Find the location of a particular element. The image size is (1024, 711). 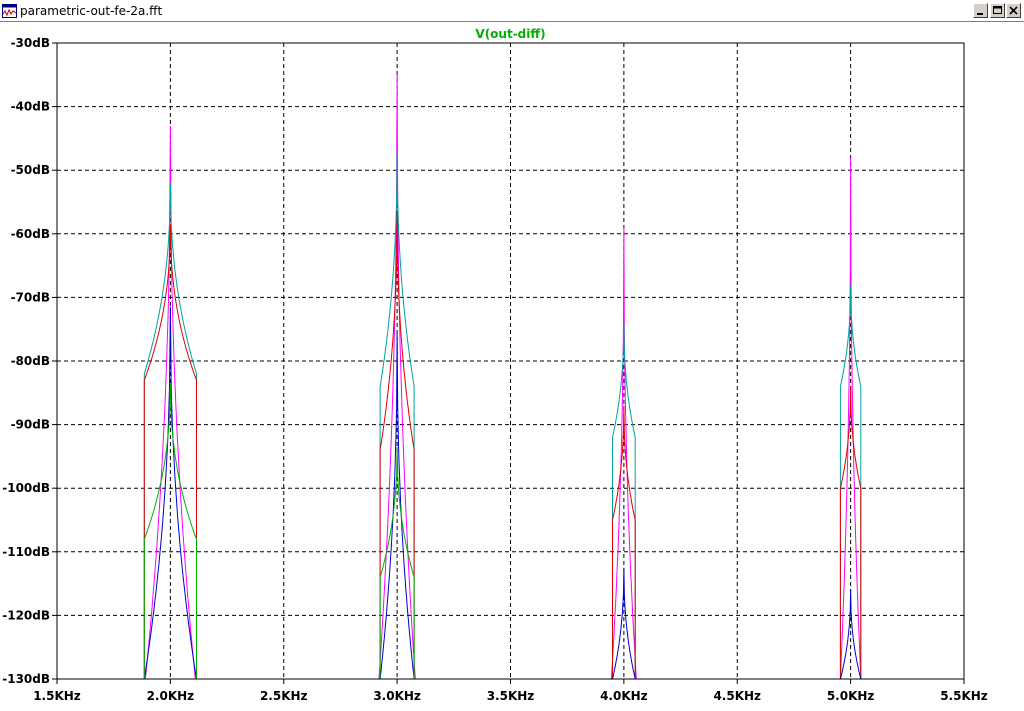

x-tick-label: 5.5KHz is located at coordinates (964, 696).